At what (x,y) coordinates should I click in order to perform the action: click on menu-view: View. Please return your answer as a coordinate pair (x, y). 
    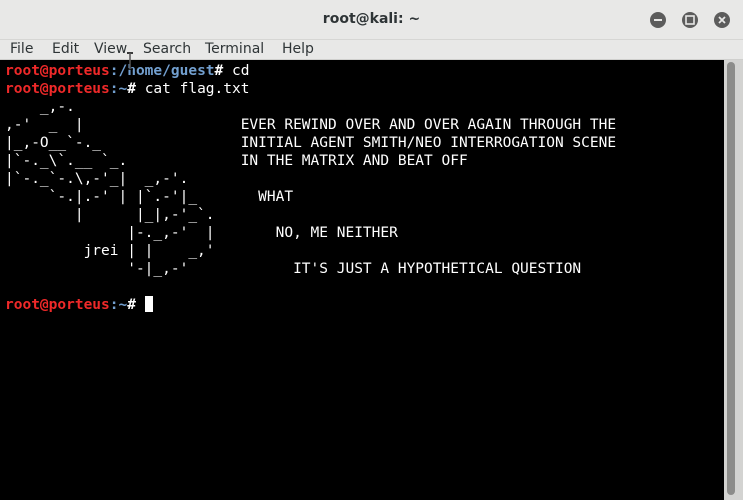
    Looking at the image, I should click on (110, 49).